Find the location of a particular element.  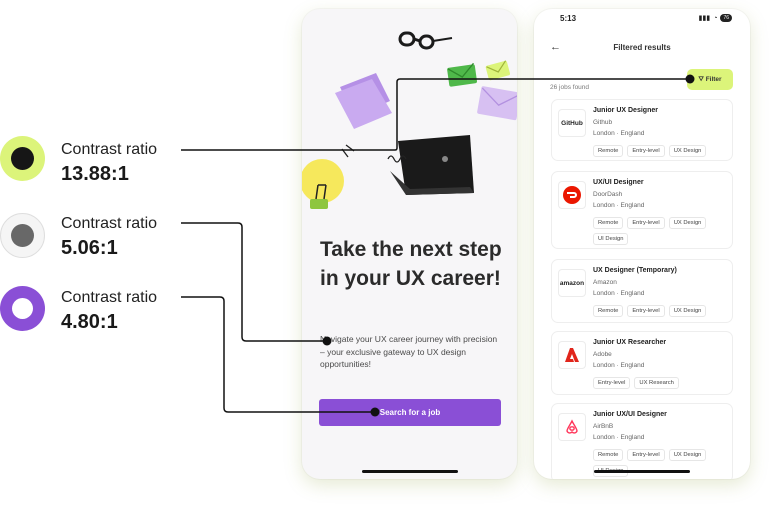

contrast-value: 5.06:1 is located at coordinates (89, 248).